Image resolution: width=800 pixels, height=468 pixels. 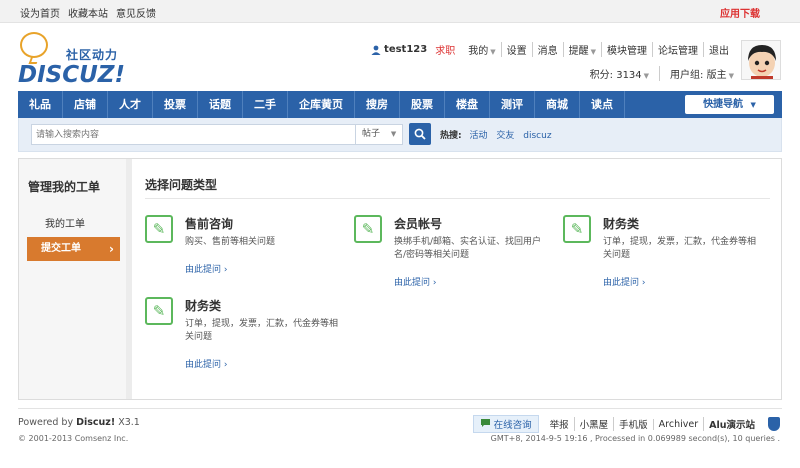 I want to click on search-type-label: 帖子, so click(x=371, y=134).